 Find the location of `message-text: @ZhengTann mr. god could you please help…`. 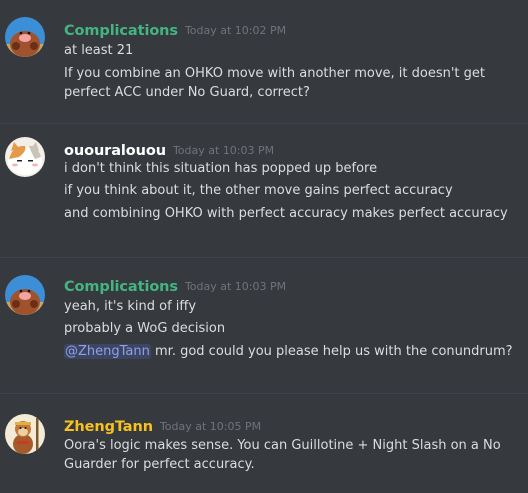

message-text: @ZhengTann mr. god could you please help… is located at coordinates (290, 351).